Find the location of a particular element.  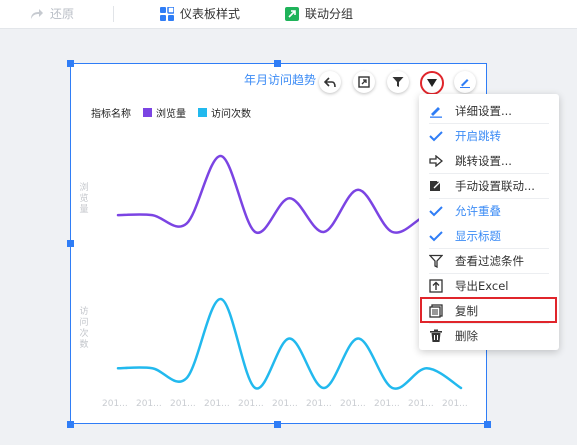

export-icon is located at coordinates (436, 285).